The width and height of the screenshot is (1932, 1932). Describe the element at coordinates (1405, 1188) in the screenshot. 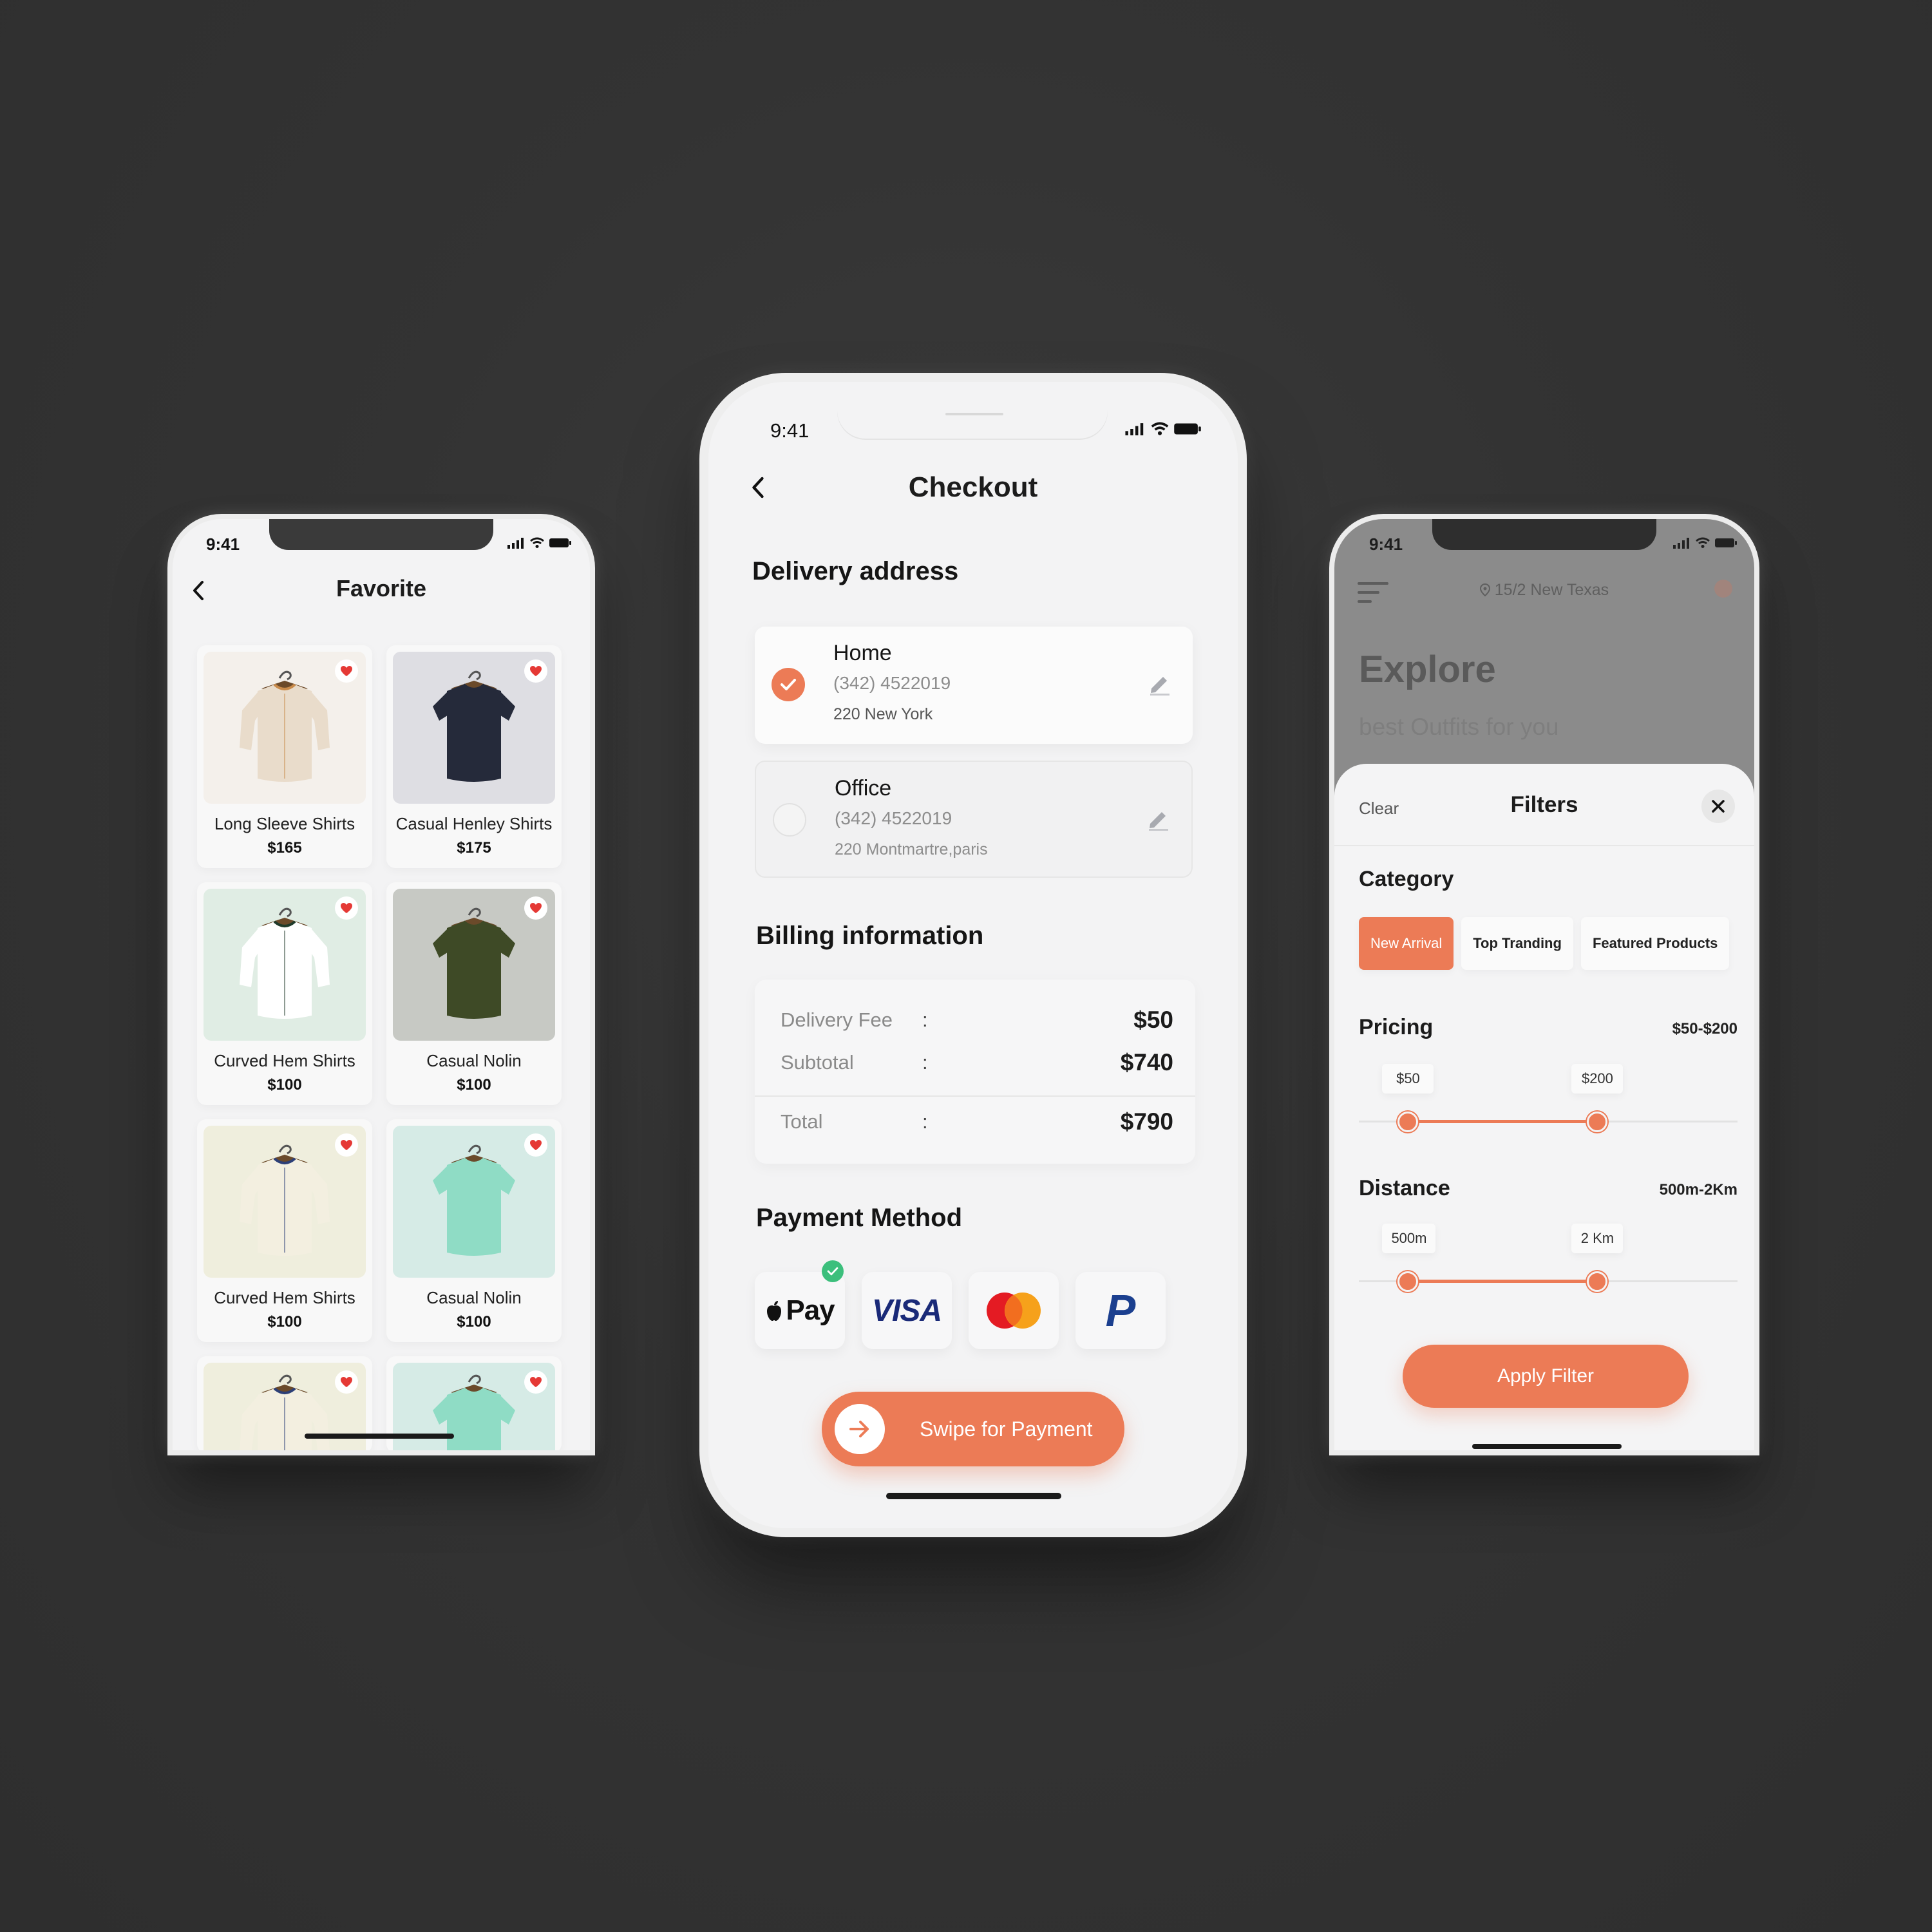

I see `distance-label: Distance` at that location.